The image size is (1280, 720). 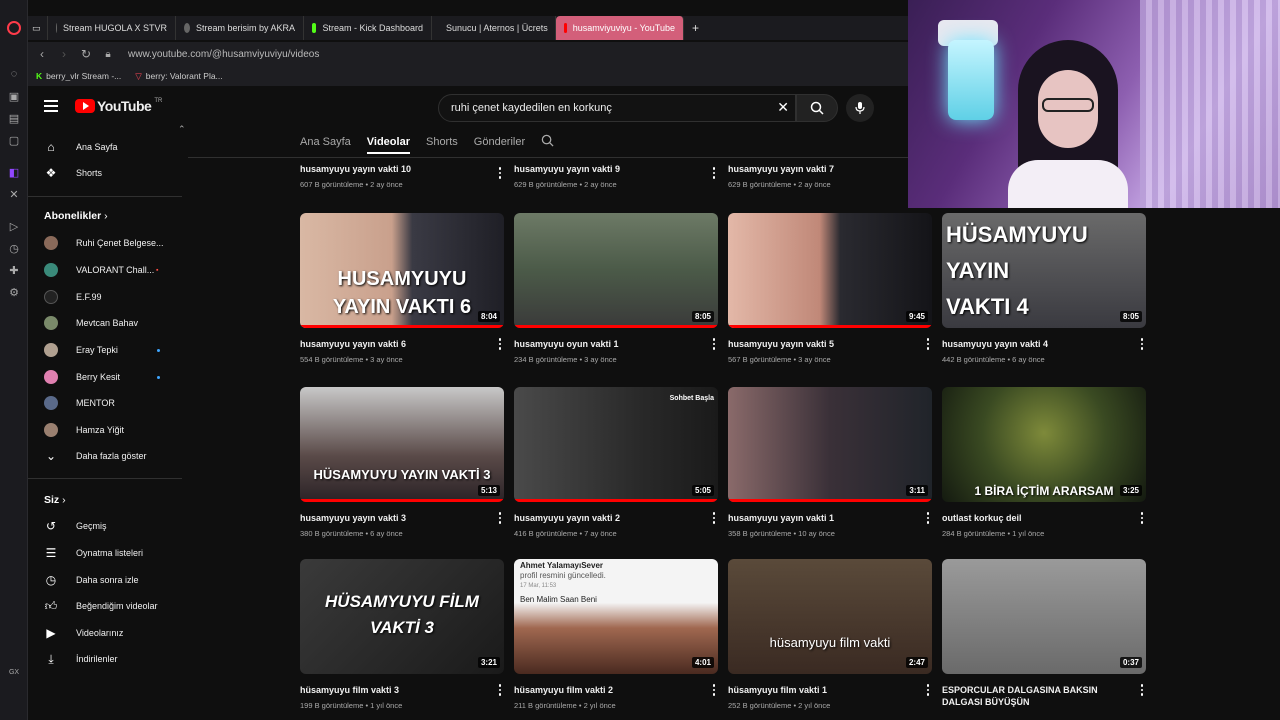 What do you see at coordinates (105, 456) in the screenshot?
I see `show-more-button: ⌄ Daha fazla göster` at bounding box center [105, 456].